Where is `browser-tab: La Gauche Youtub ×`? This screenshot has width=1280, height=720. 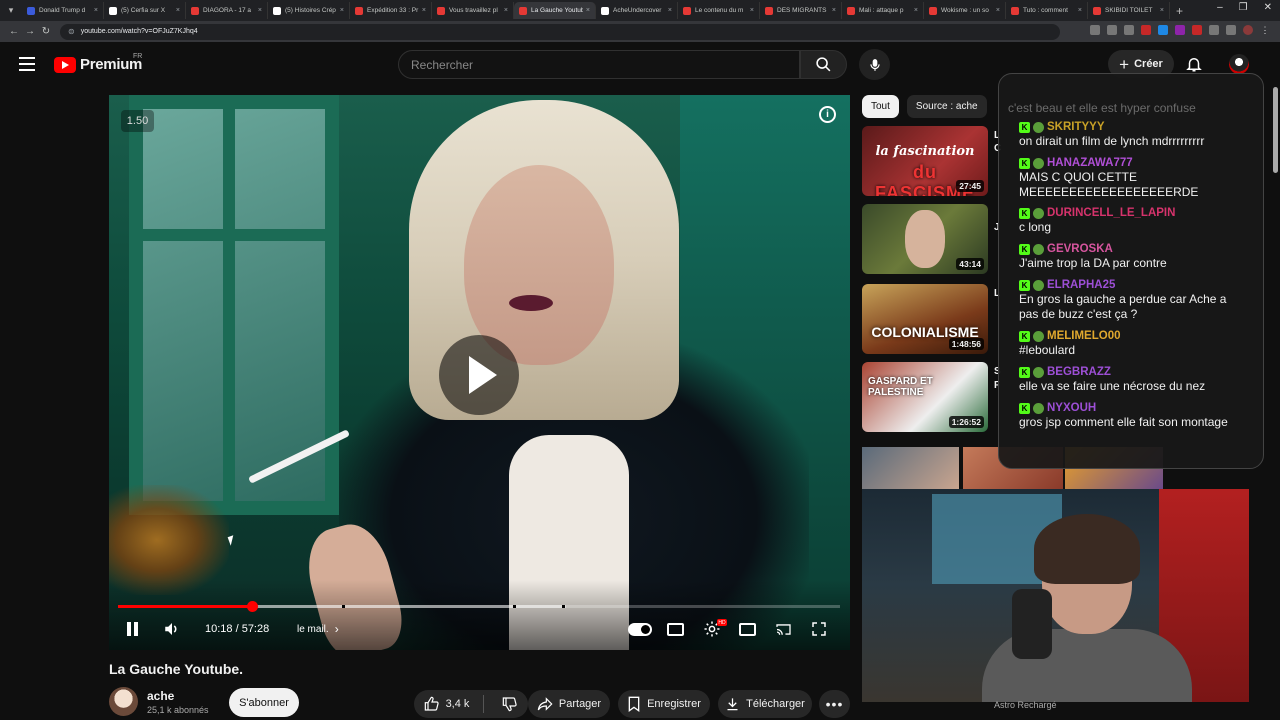
browser-tab: La Gauche Youtub × is located at coordinates (555, 10).